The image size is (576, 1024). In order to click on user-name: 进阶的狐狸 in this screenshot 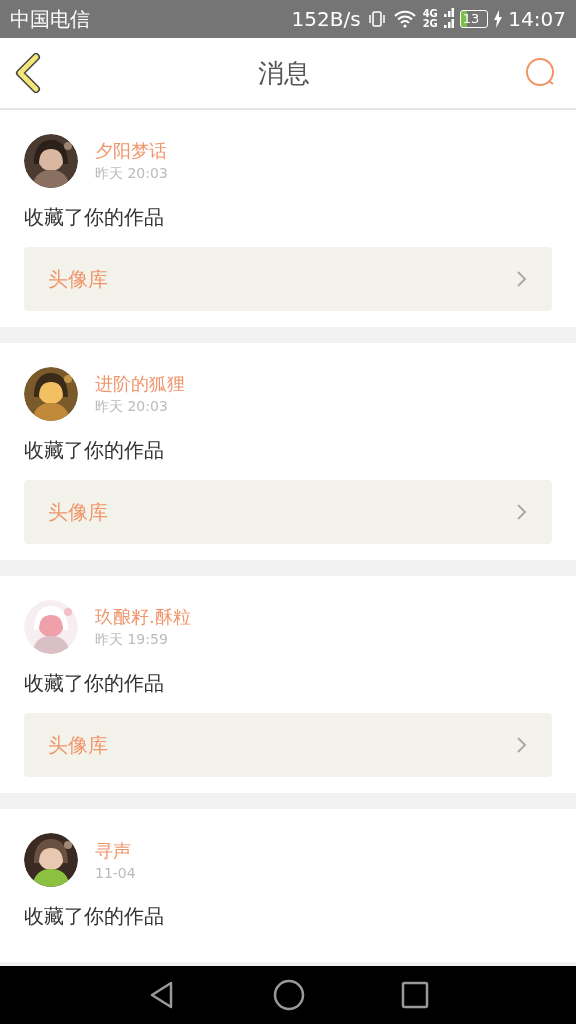, I will do `click(140, 384)`.